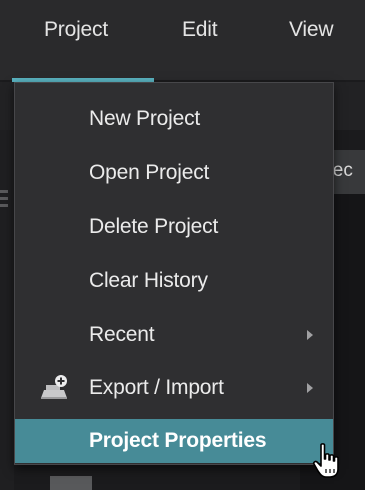 This screenshot has height=490, width=365. I want to click on menu-item-export-import: Export / Import, so click(174, 388).